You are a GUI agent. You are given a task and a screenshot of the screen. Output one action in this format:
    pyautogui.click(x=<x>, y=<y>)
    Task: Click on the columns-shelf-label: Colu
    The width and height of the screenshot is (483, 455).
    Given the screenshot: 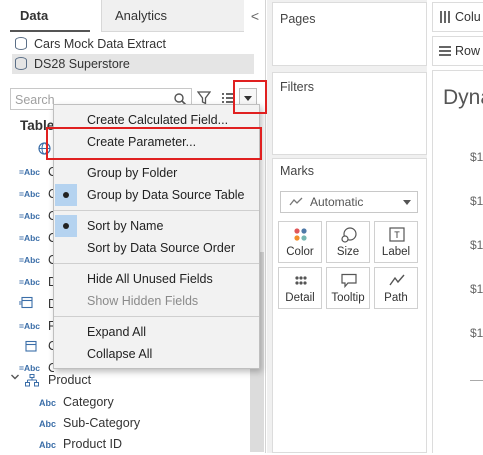 What is the action you would take?
    pyautogui.click(x=468, y=17)
    